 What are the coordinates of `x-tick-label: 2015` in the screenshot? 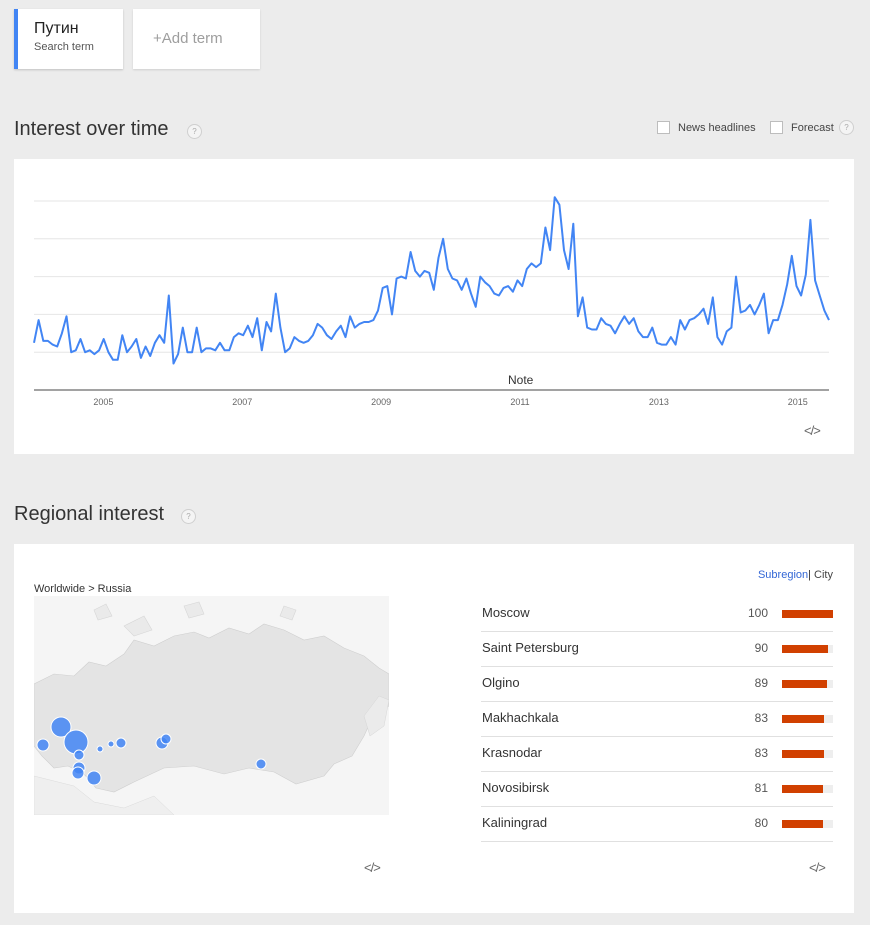 It's located at (797, 402).